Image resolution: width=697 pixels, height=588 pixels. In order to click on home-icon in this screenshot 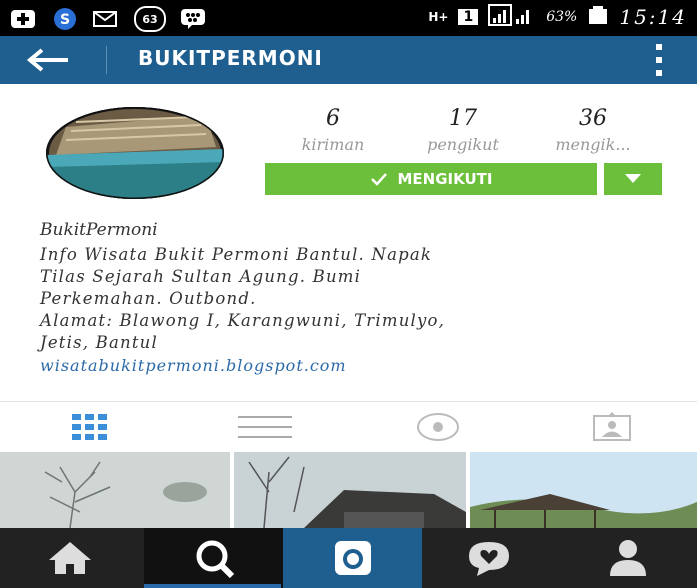, I will do `click(69, 558)`.